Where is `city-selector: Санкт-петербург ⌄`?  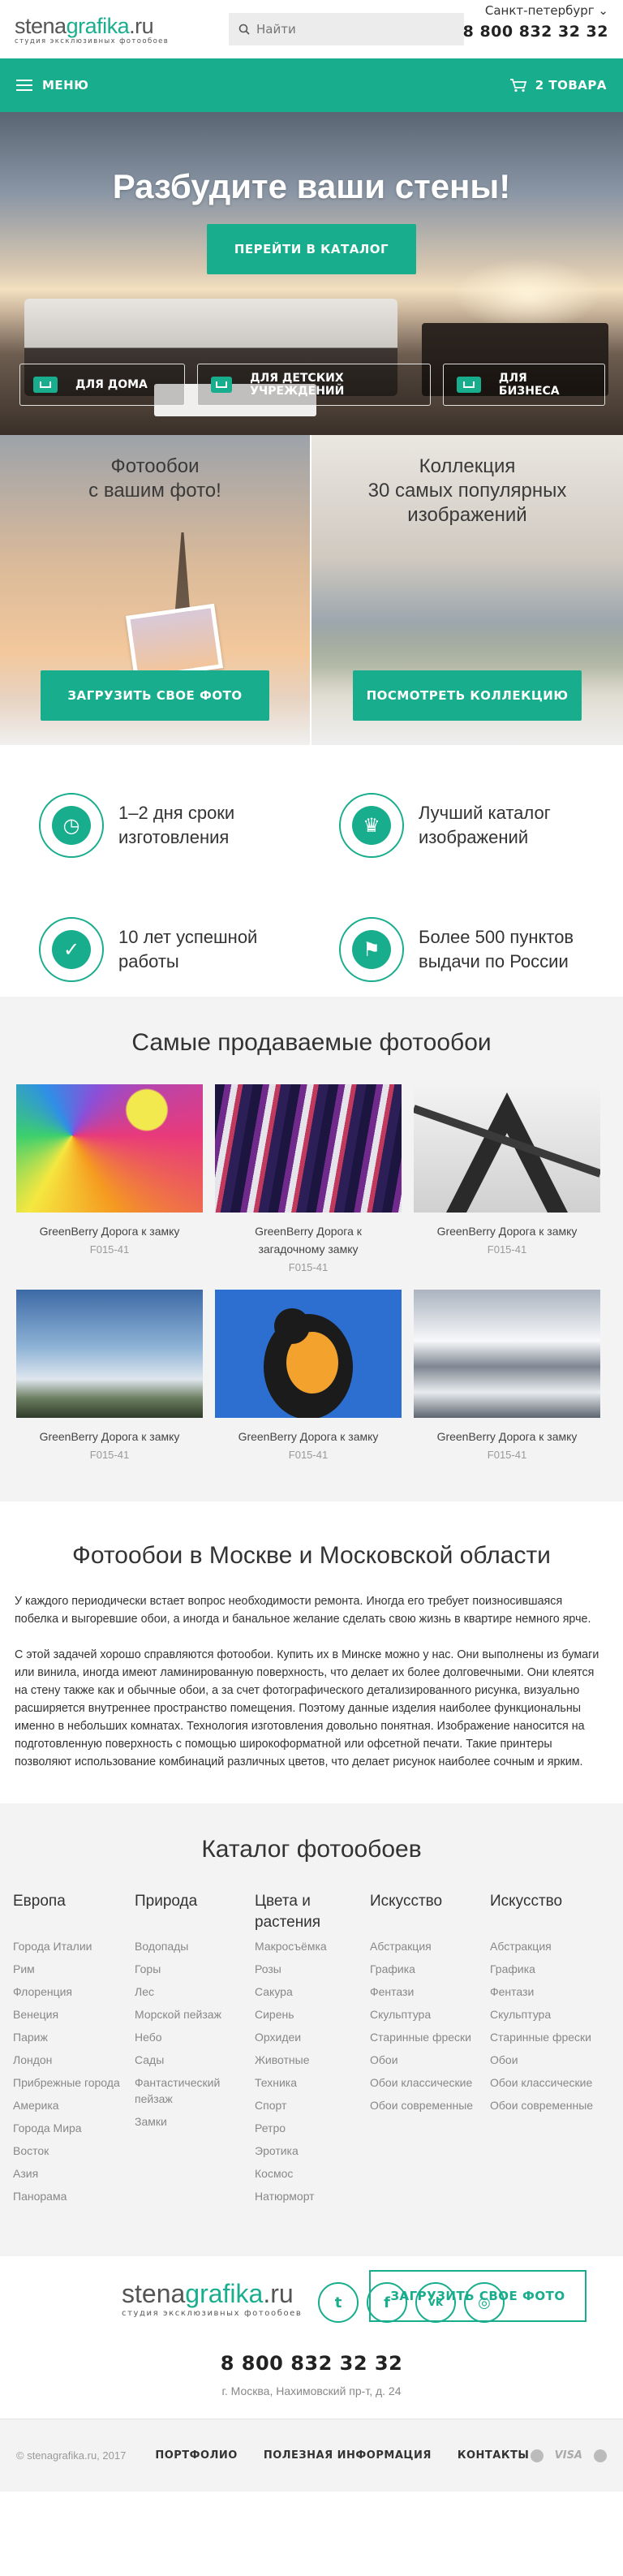
city-selector: Санкт-петербург ⌄ is located at coordinates (535, 10).